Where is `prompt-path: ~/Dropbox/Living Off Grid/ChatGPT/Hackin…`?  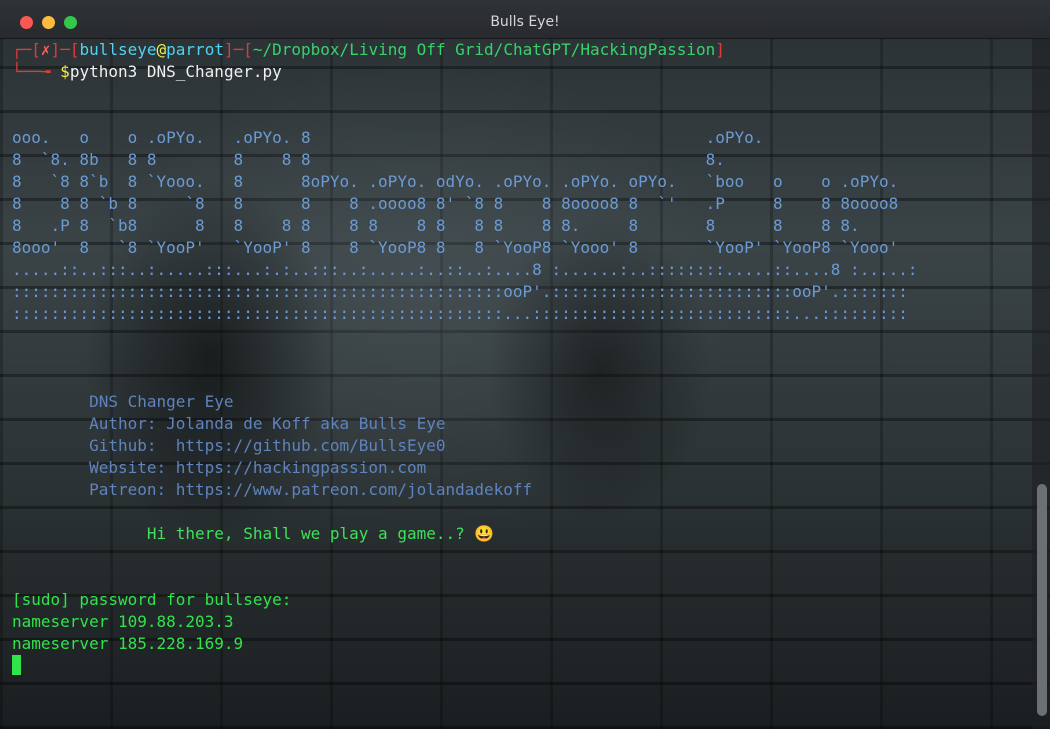 prompt-path: ~/Dropbox/Living Off Grid/ChatGPT/Hackin… is located at coordinates (484, 49).